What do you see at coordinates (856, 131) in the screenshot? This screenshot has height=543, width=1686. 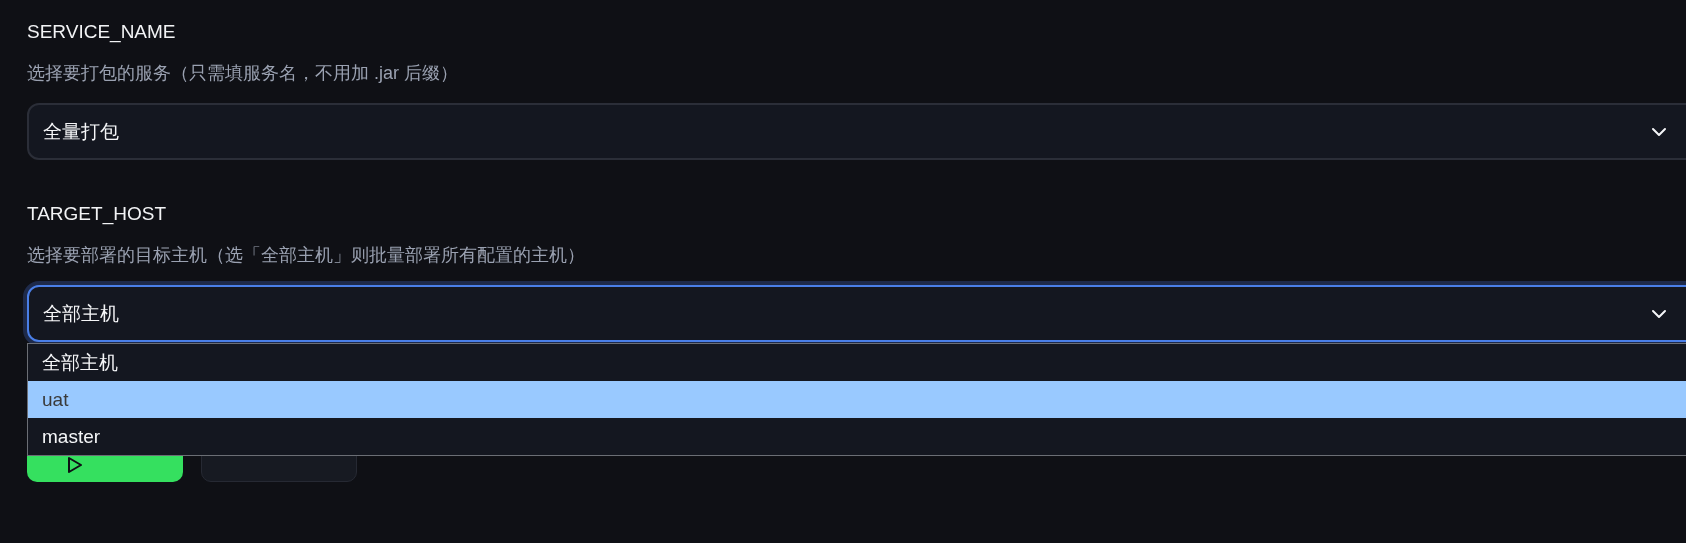 I see `select-field: 全量打包` at bounding box center [856, 131].